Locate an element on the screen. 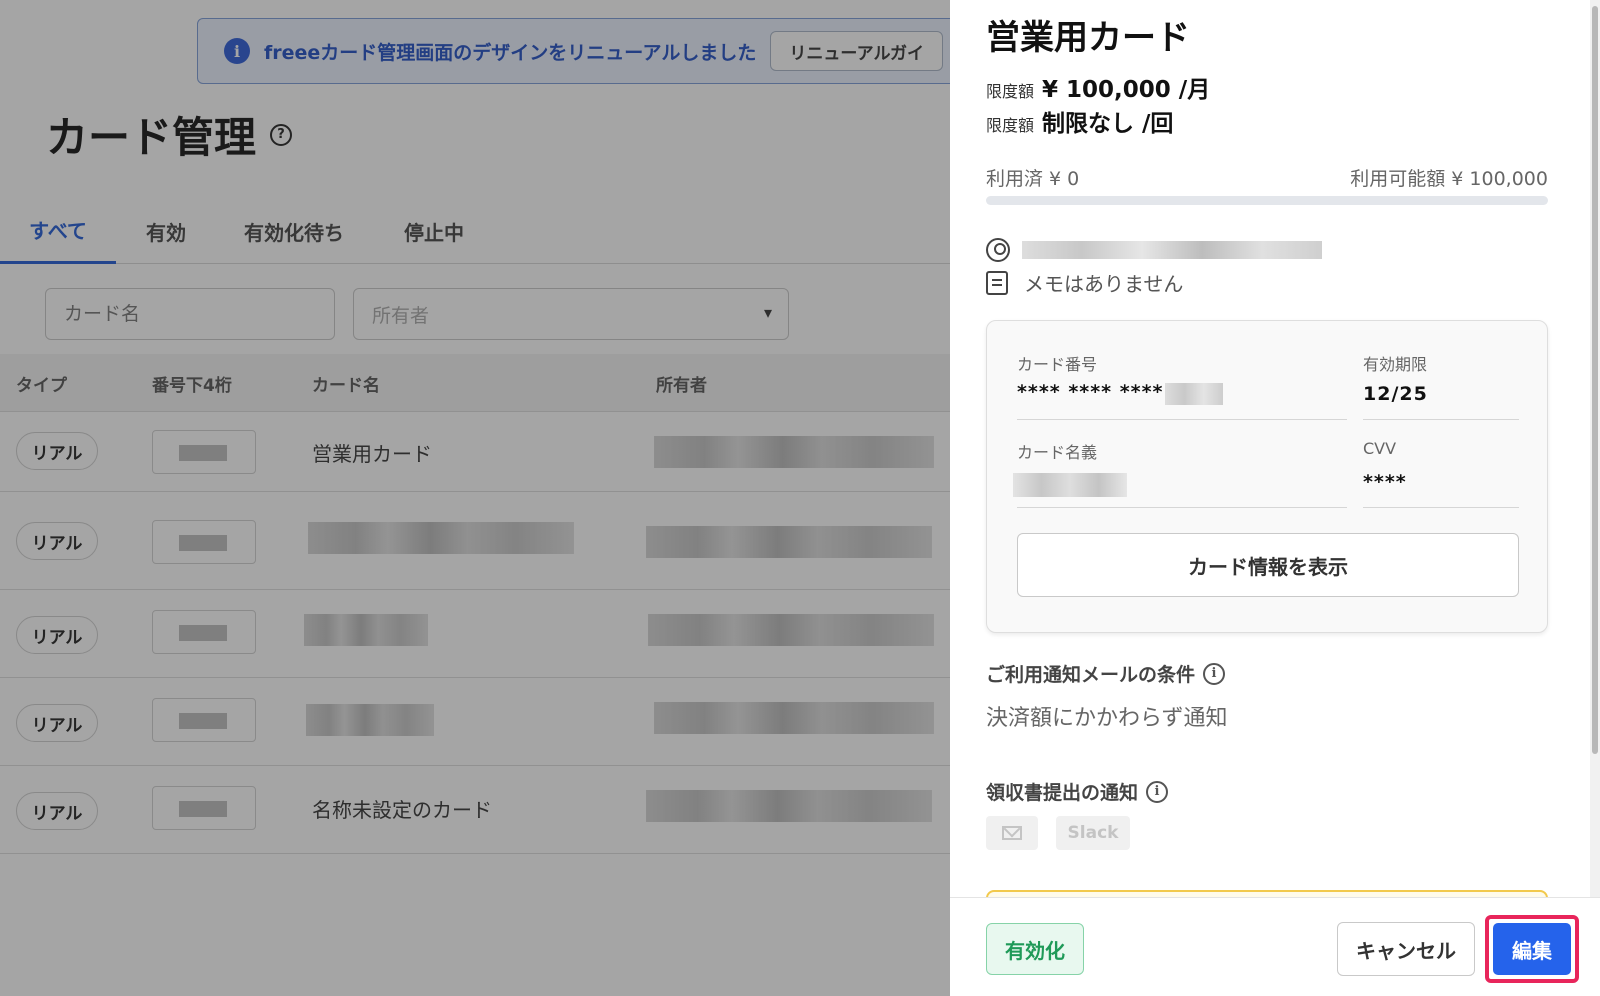 Image resolution: width=1600 pixels, height=996 pixels. usage-mail-condition-value: 決済額にかかわらず通知 is located at coordinates (1107, 718).